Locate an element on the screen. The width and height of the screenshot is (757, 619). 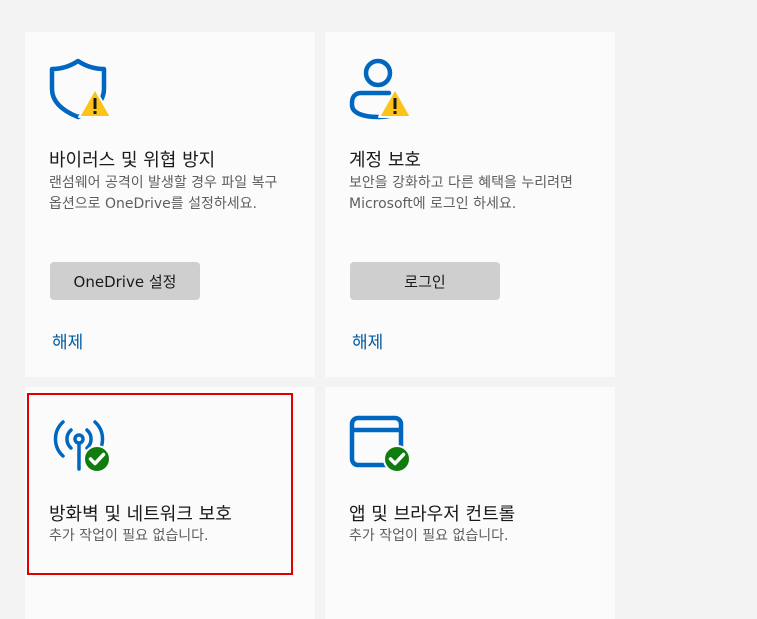
sign-in-button: 로그인 is located at coordinates (425, 281).